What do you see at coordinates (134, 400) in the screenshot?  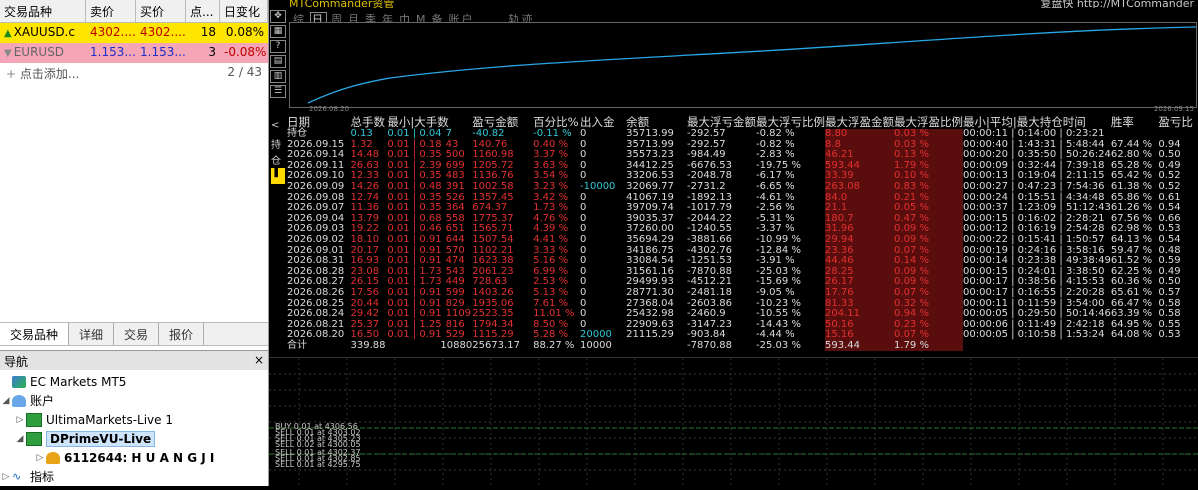 I see `tree-accounts: ◢ 账户` at bounding box center [134, 400].